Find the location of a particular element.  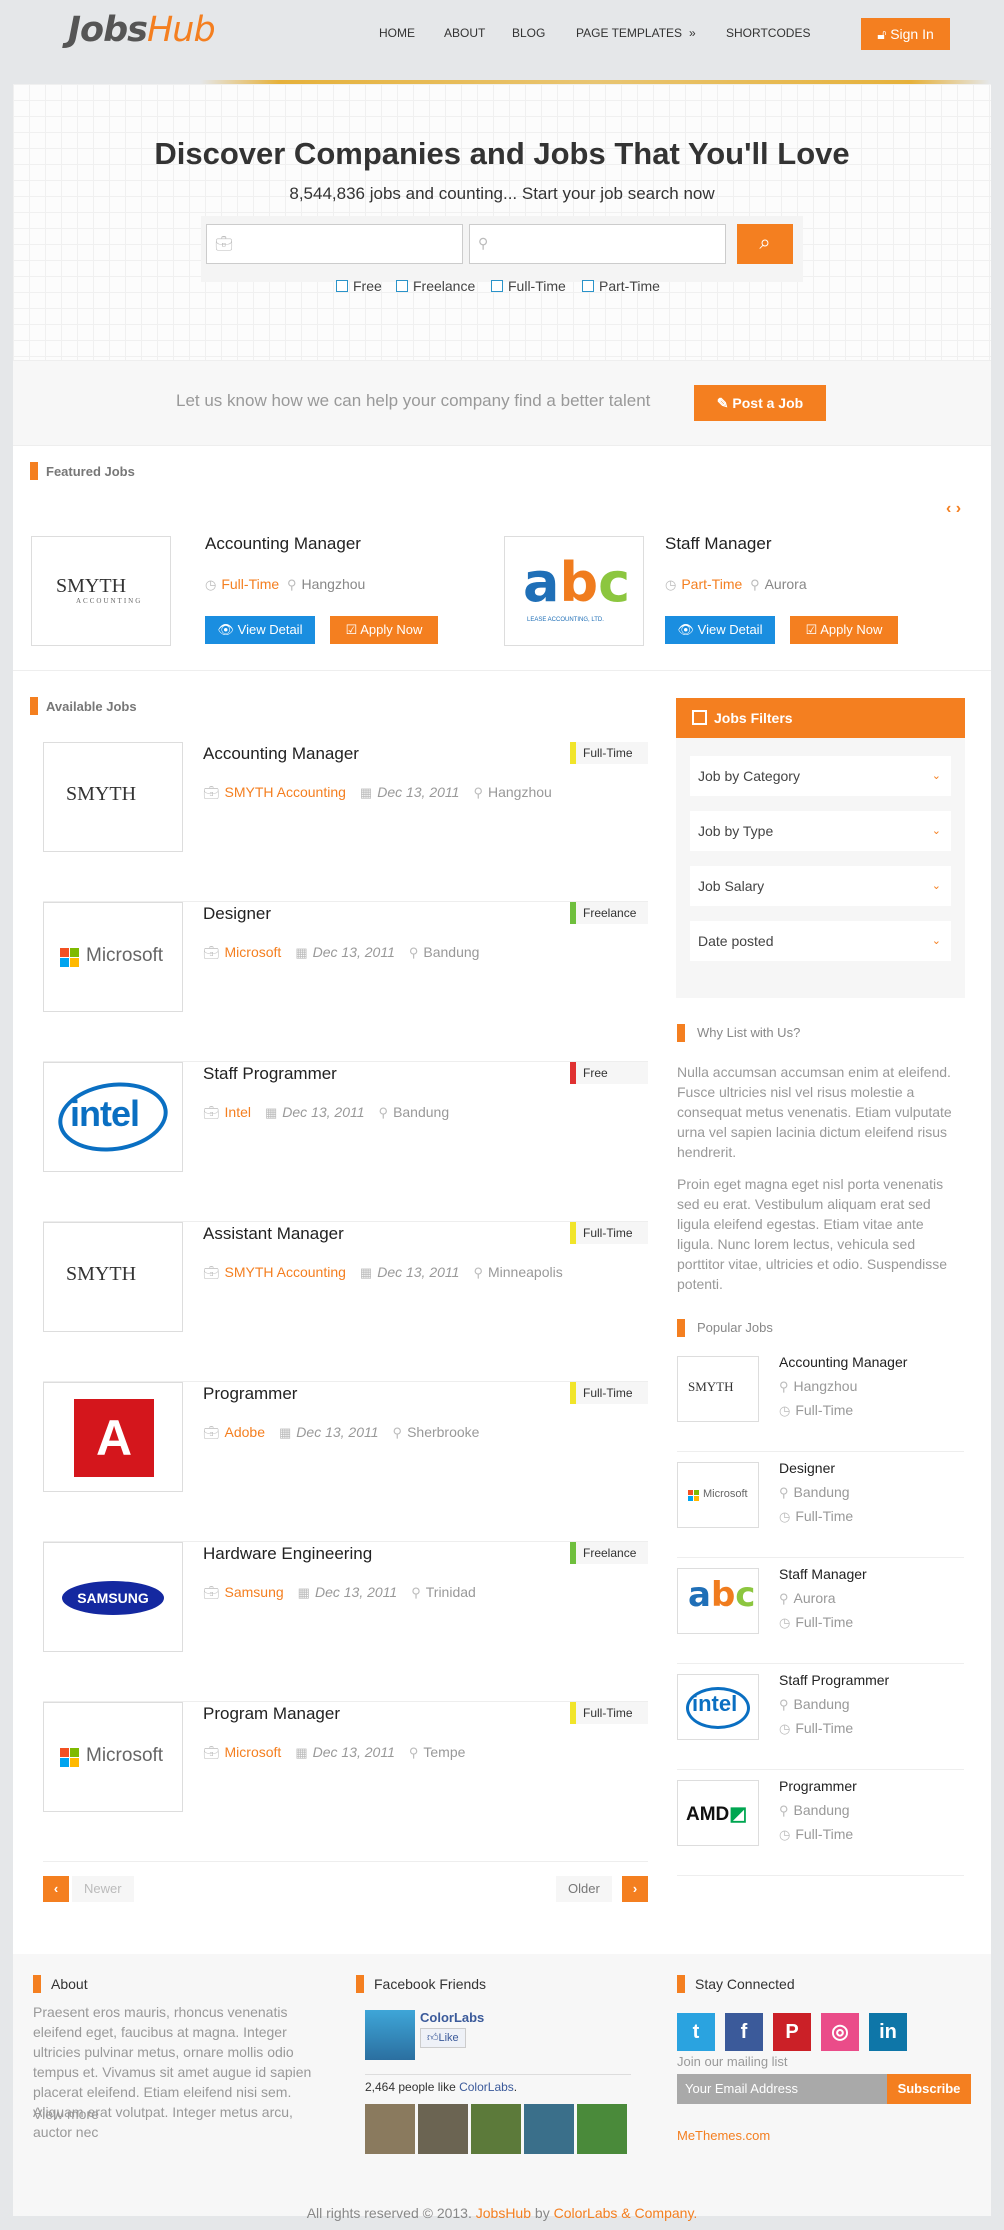

amd-arrow-icon: ◩ is located at coordinates (738, 1814).